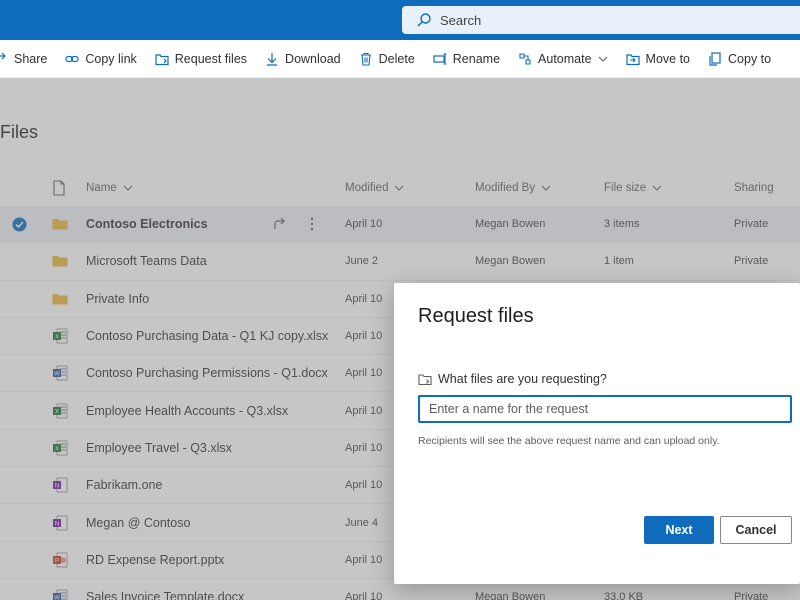 This screenshot has width=800, height=600. Describe the element at coordinates (467, 59) in the screenshot. I see `rename-button: Rename` at that location.